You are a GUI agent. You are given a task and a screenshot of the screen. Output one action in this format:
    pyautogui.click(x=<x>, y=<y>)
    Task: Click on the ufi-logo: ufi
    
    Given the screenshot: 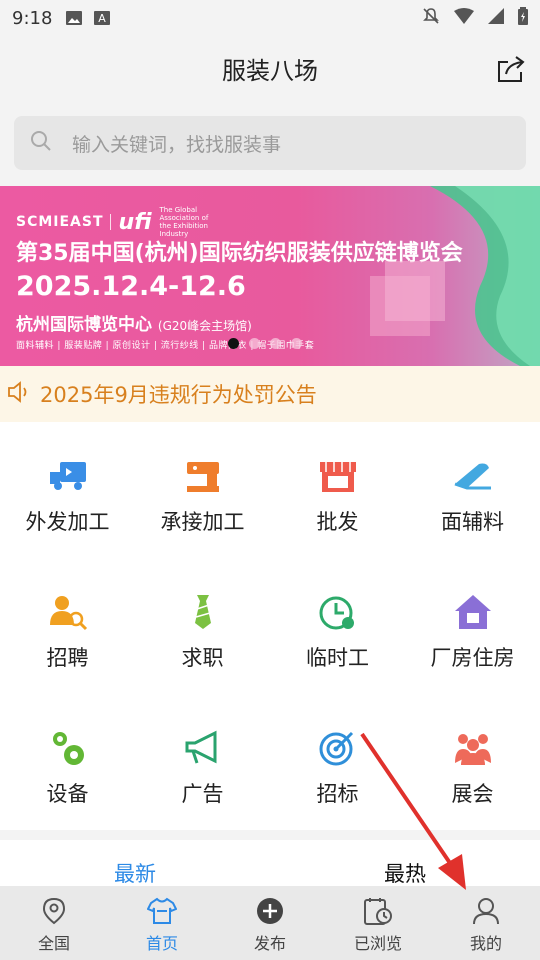 What is the action you would take?
    pyautogui.click(x=135, y=222)
    